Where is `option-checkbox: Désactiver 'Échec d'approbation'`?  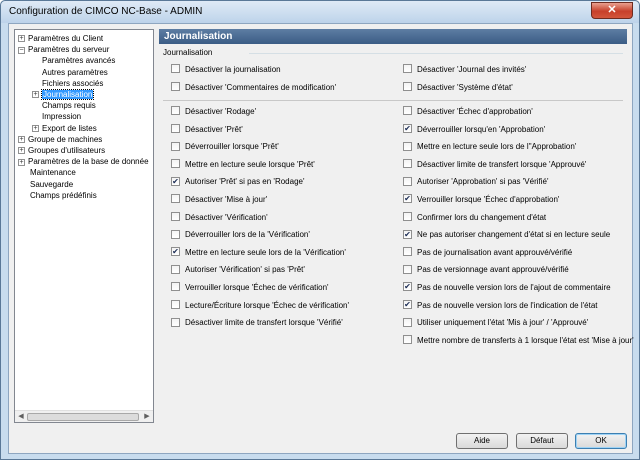 option-checkbox: Désactiver 'Échec d'approbation' is located at coordinates (468, 112).